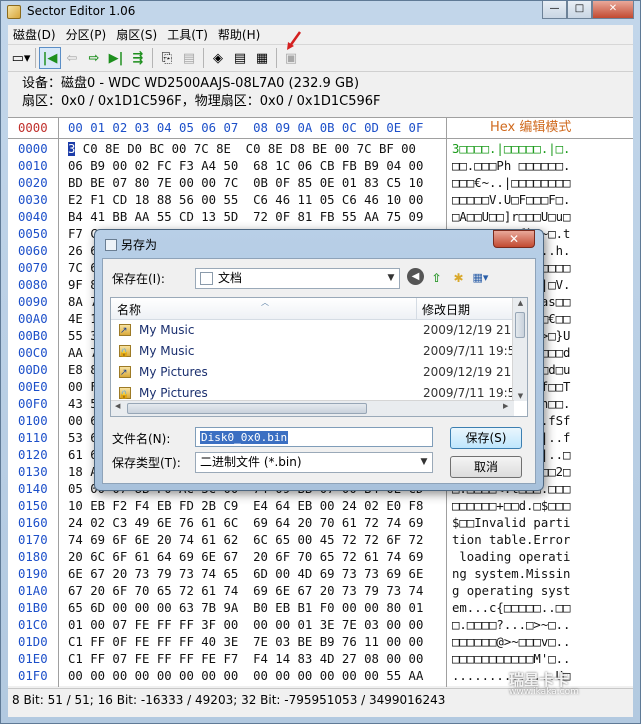 The image size is (641, 724). I want to click on save-to-file-icon: ▦, so click(262, 58).